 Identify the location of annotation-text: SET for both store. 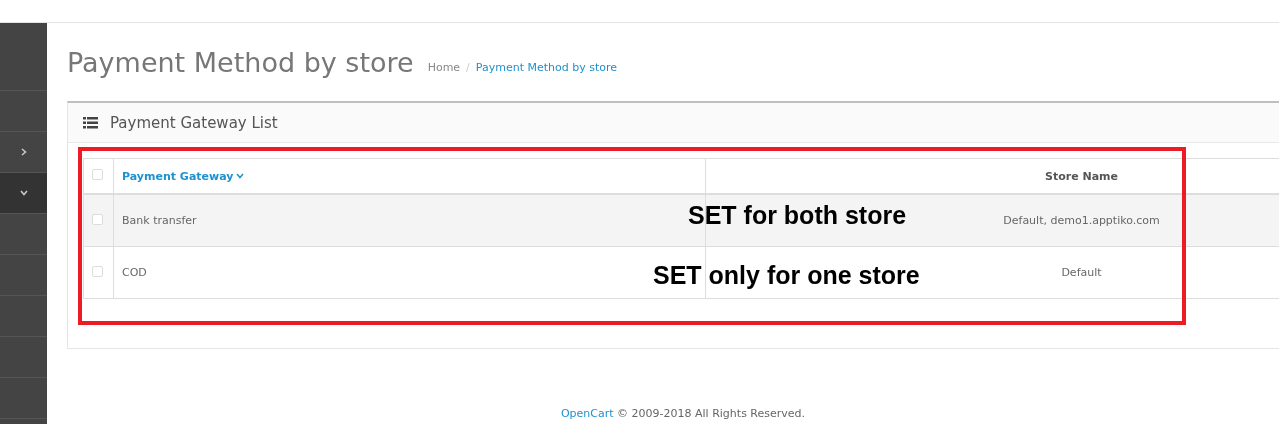
(797, 215).